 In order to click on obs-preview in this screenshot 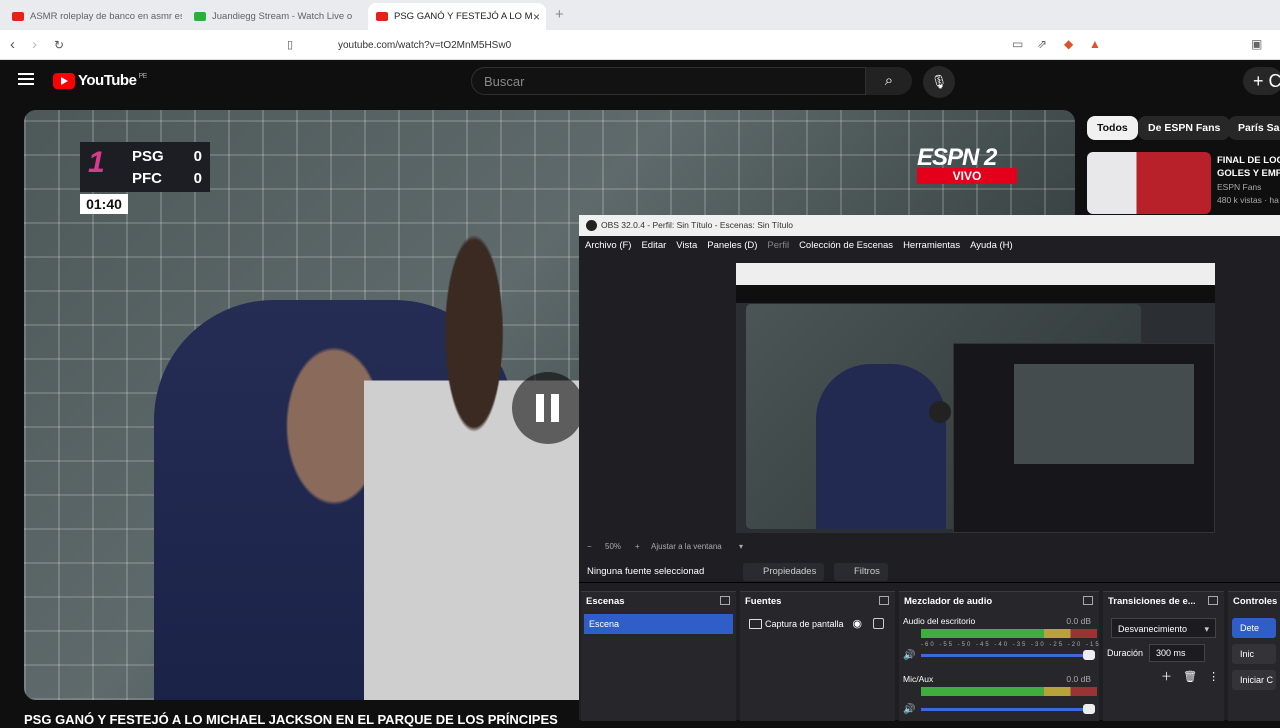, I will do `click(975, 398)`.